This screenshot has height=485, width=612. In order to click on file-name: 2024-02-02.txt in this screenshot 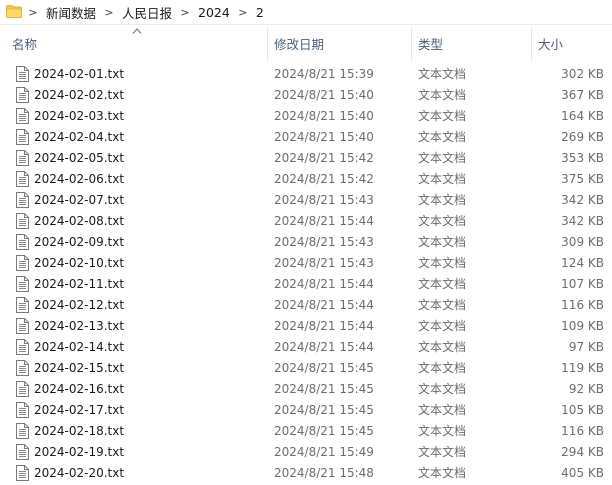, I will do `click(79, 95)`.